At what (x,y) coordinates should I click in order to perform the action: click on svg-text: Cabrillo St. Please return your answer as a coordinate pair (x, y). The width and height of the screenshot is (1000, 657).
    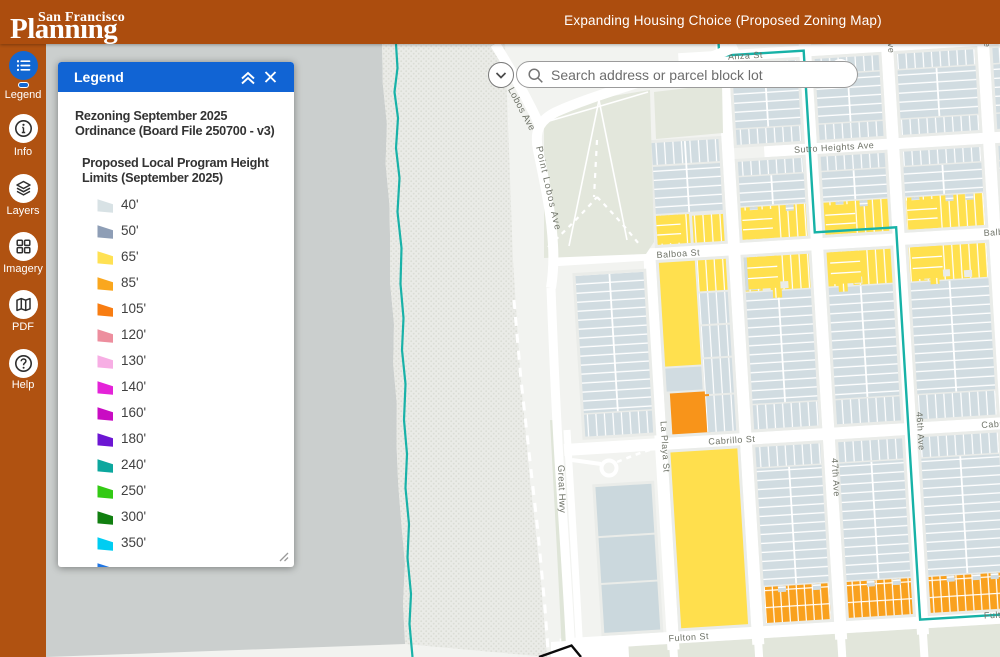
    Looking at the image, I should click on (990, 423).